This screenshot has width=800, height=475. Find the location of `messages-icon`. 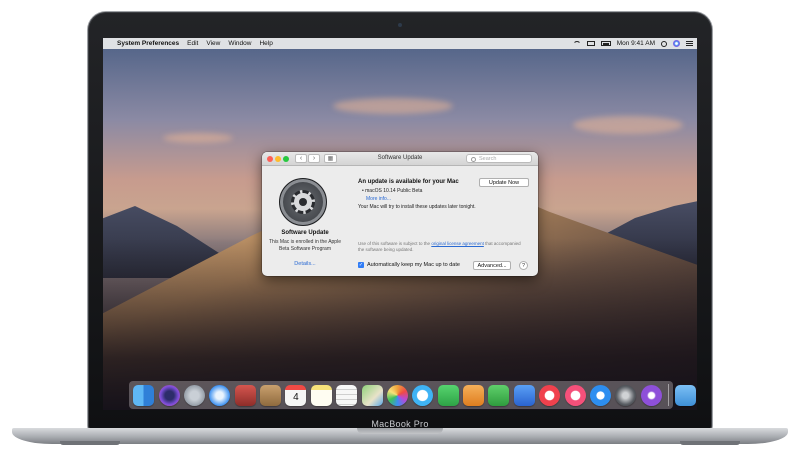

messages-icon is located at coordinates (423, 395).